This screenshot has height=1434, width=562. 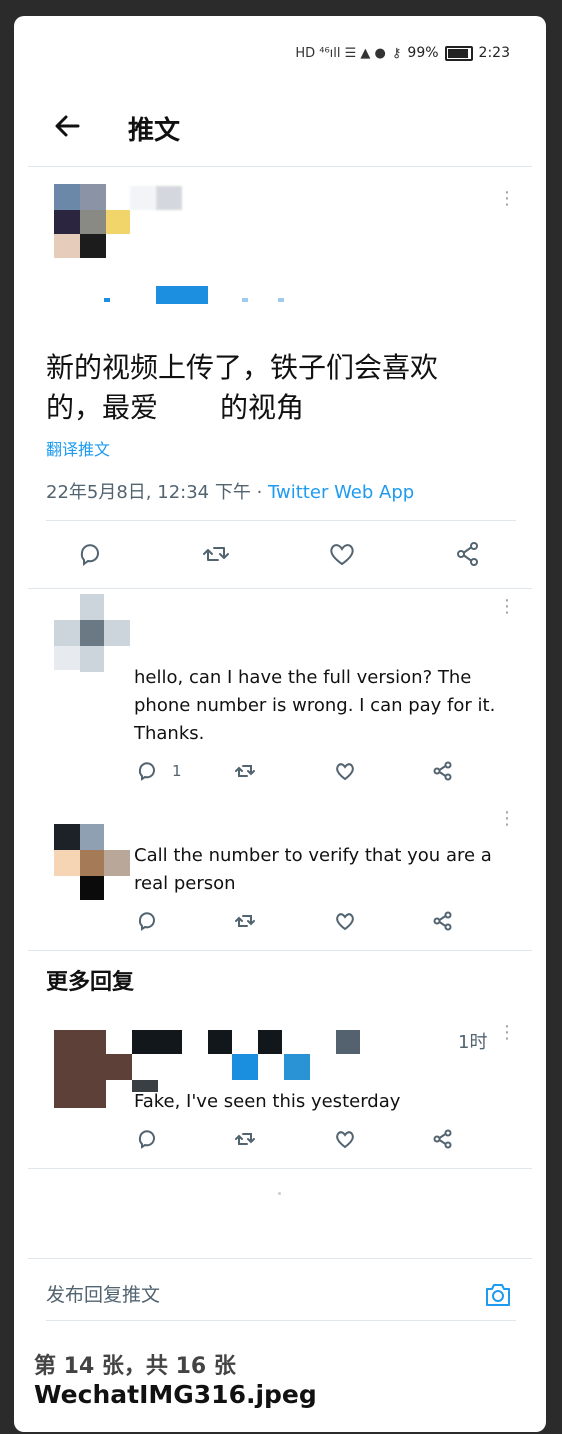 What do you see at coordinates (340, 53) in the screenshot?
I see `network-icons: HD ⁴⁶ıll ☰ ▲ ●` at bounding box center [340, 53].